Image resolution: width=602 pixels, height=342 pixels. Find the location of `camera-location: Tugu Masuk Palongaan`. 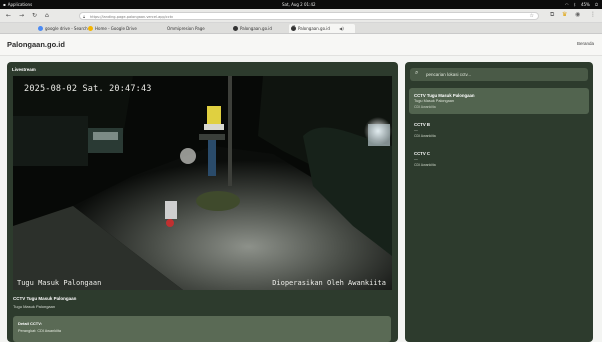

camera-location: Tugu Masuk Palongaan is located at coordinates (34, 306).